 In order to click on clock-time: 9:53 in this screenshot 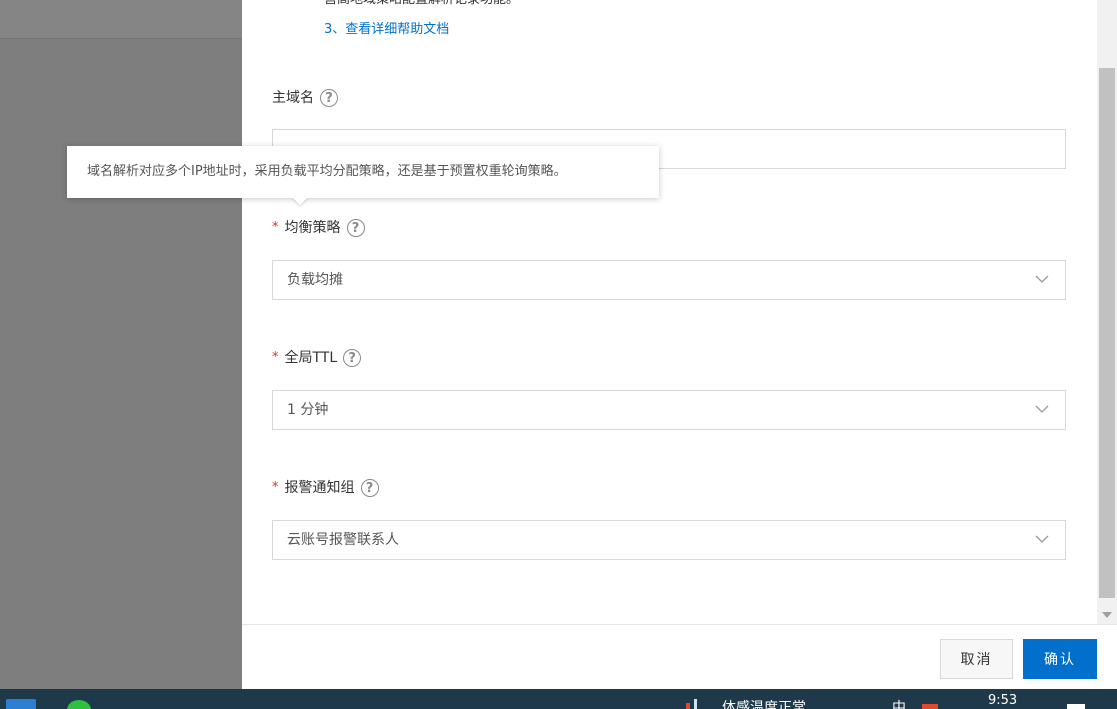, I will do `click(1002, 701)`.